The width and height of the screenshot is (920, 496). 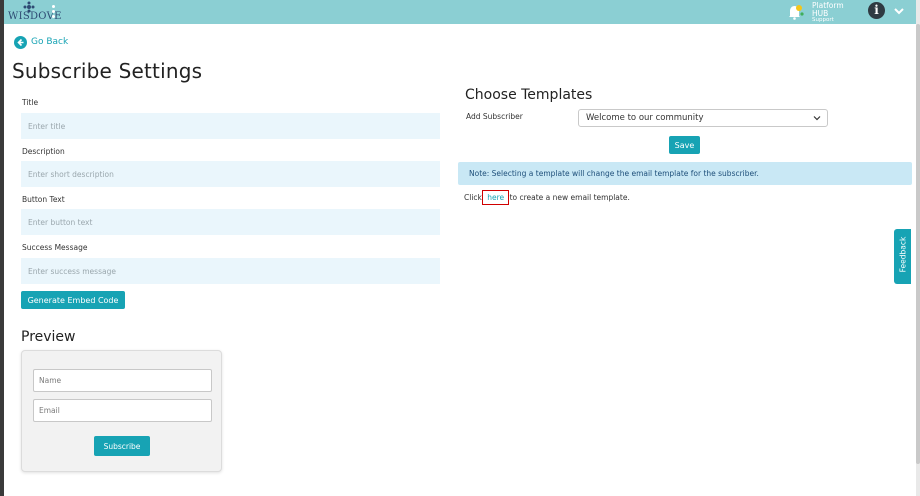 What do you see at coordinates (460, 12) in the screenshot?
I see `top-navbar: WISDOVE Platform HUB Support i` at bounding box center [460, 12].